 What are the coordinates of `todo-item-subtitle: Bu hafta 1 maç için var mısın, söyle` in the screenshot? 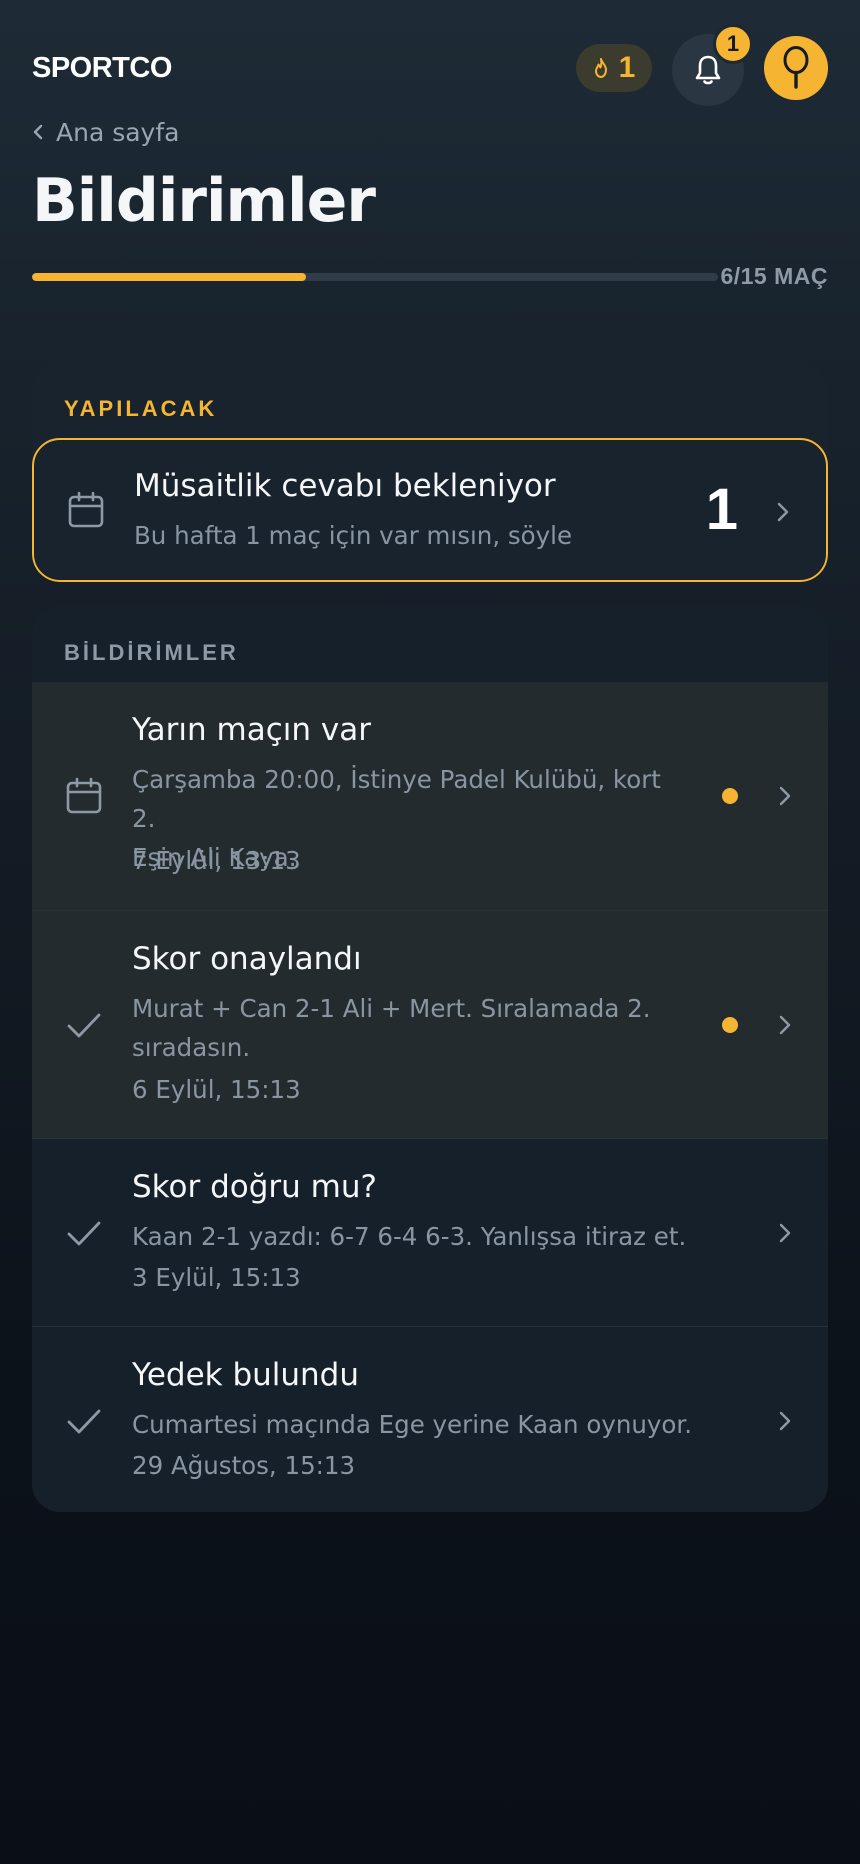 It's located at (353, 535).